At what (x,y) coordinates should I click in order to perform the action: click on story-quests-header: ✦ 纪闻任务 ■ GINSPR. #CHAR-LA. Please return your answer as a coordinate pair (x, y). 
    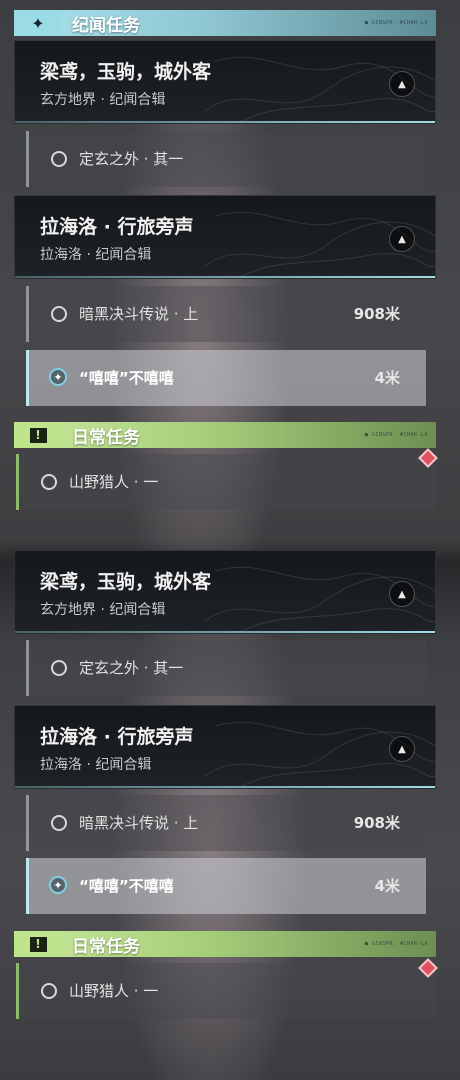
    Looking at the image, I should click on (225, 23).